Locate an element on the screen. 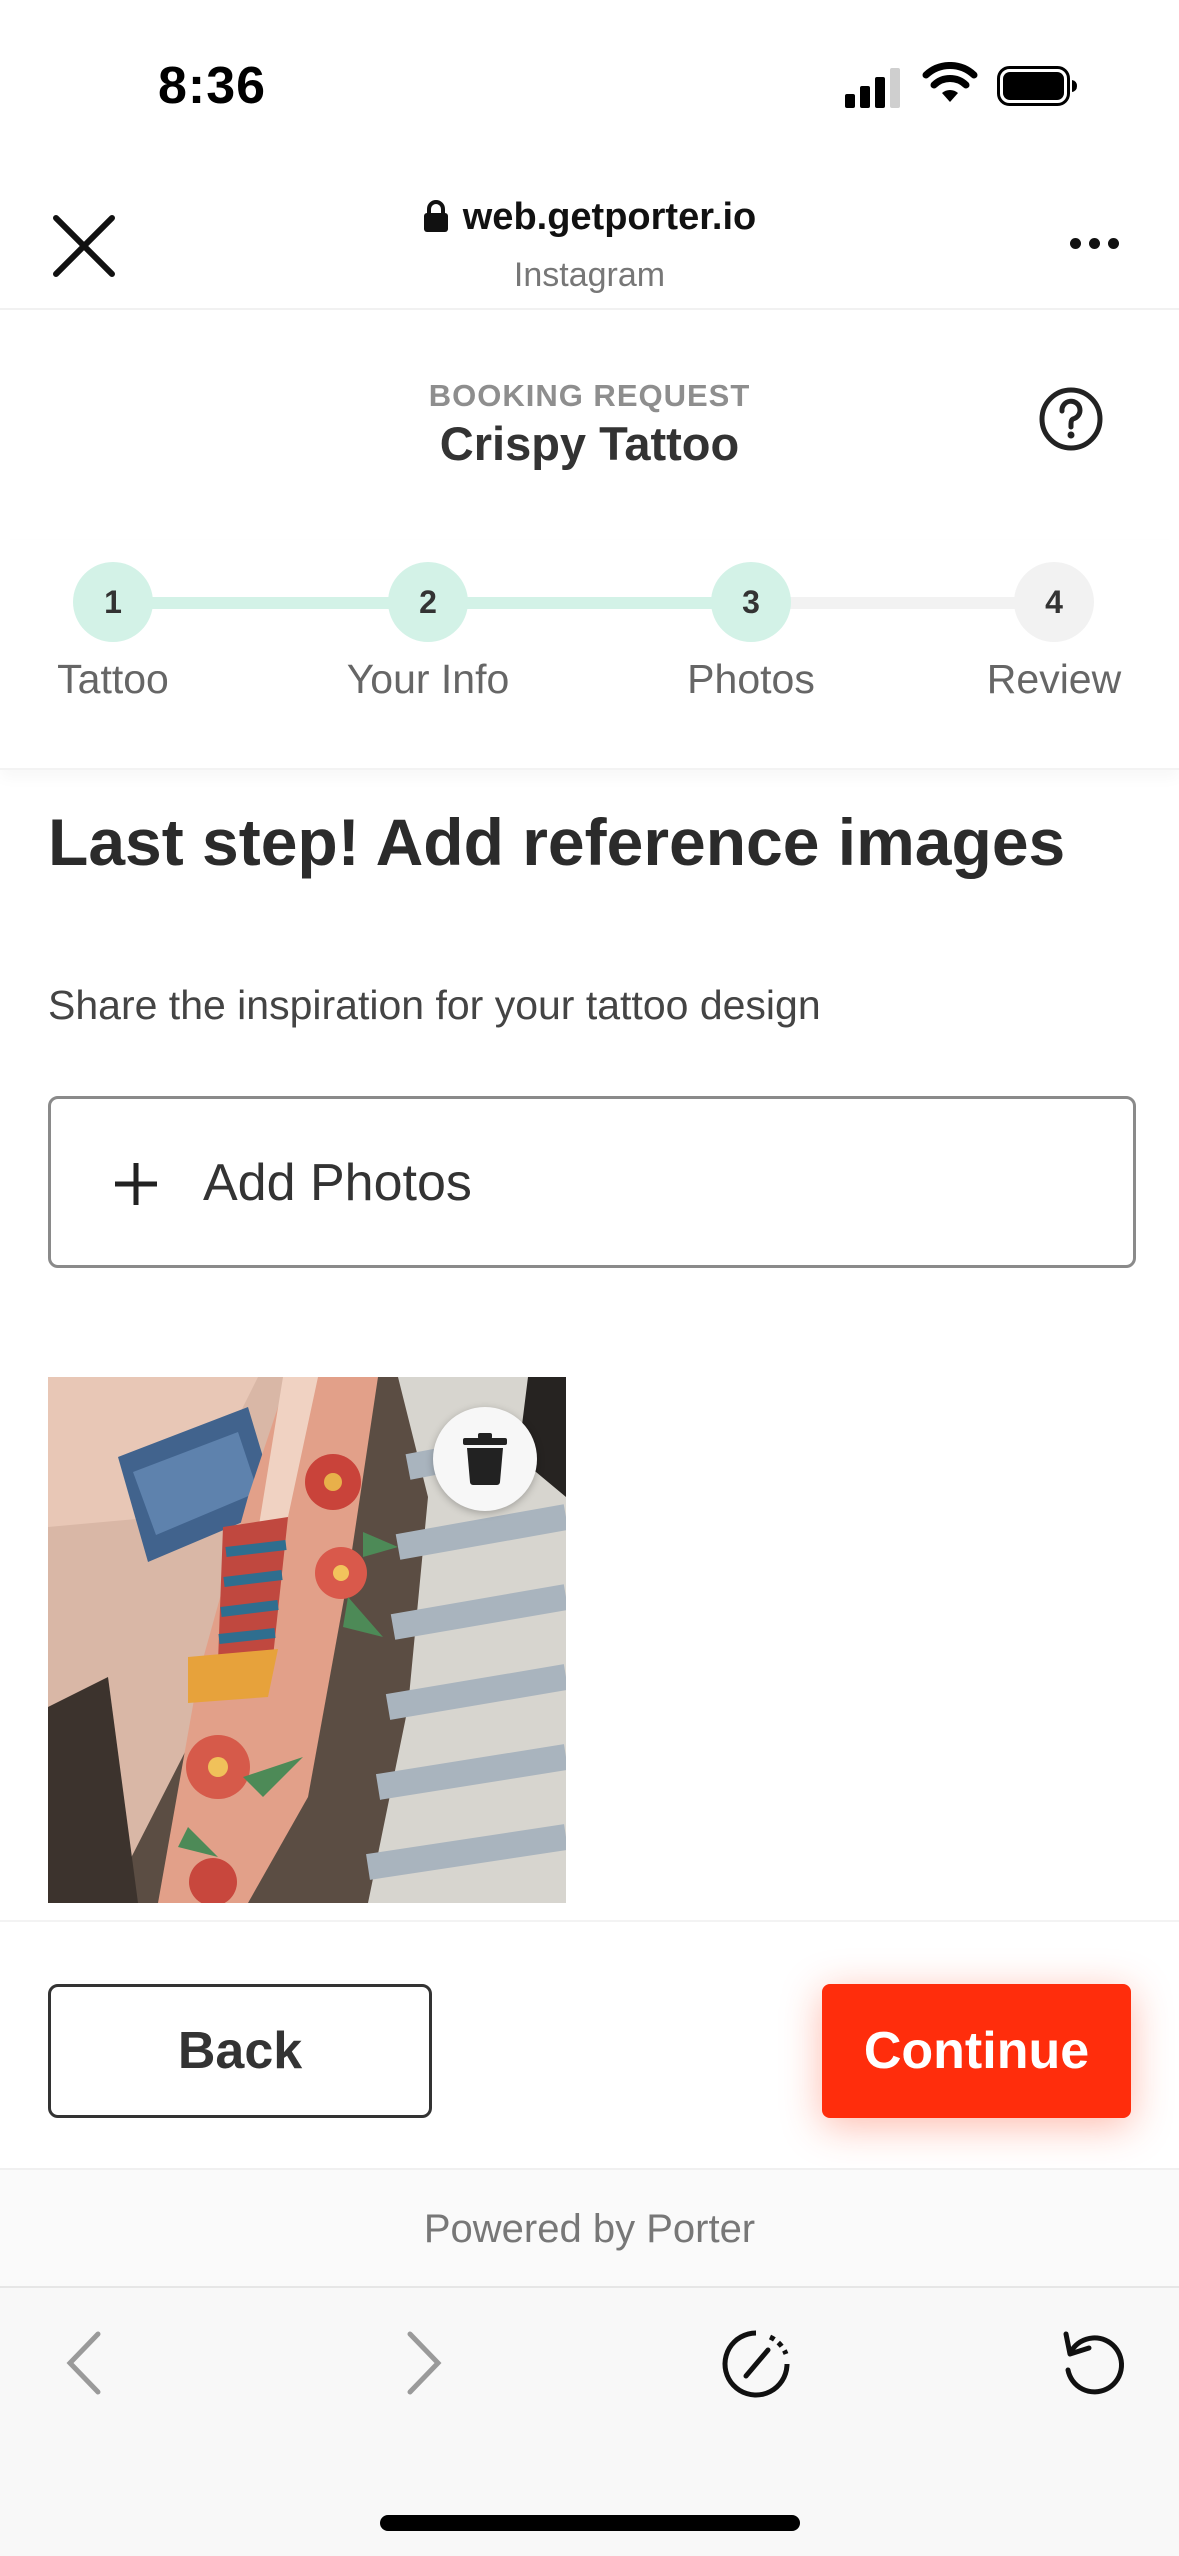 The image size is (1179, 2556). url-bar: web.getporter.io is located at coordinates (589, 217).